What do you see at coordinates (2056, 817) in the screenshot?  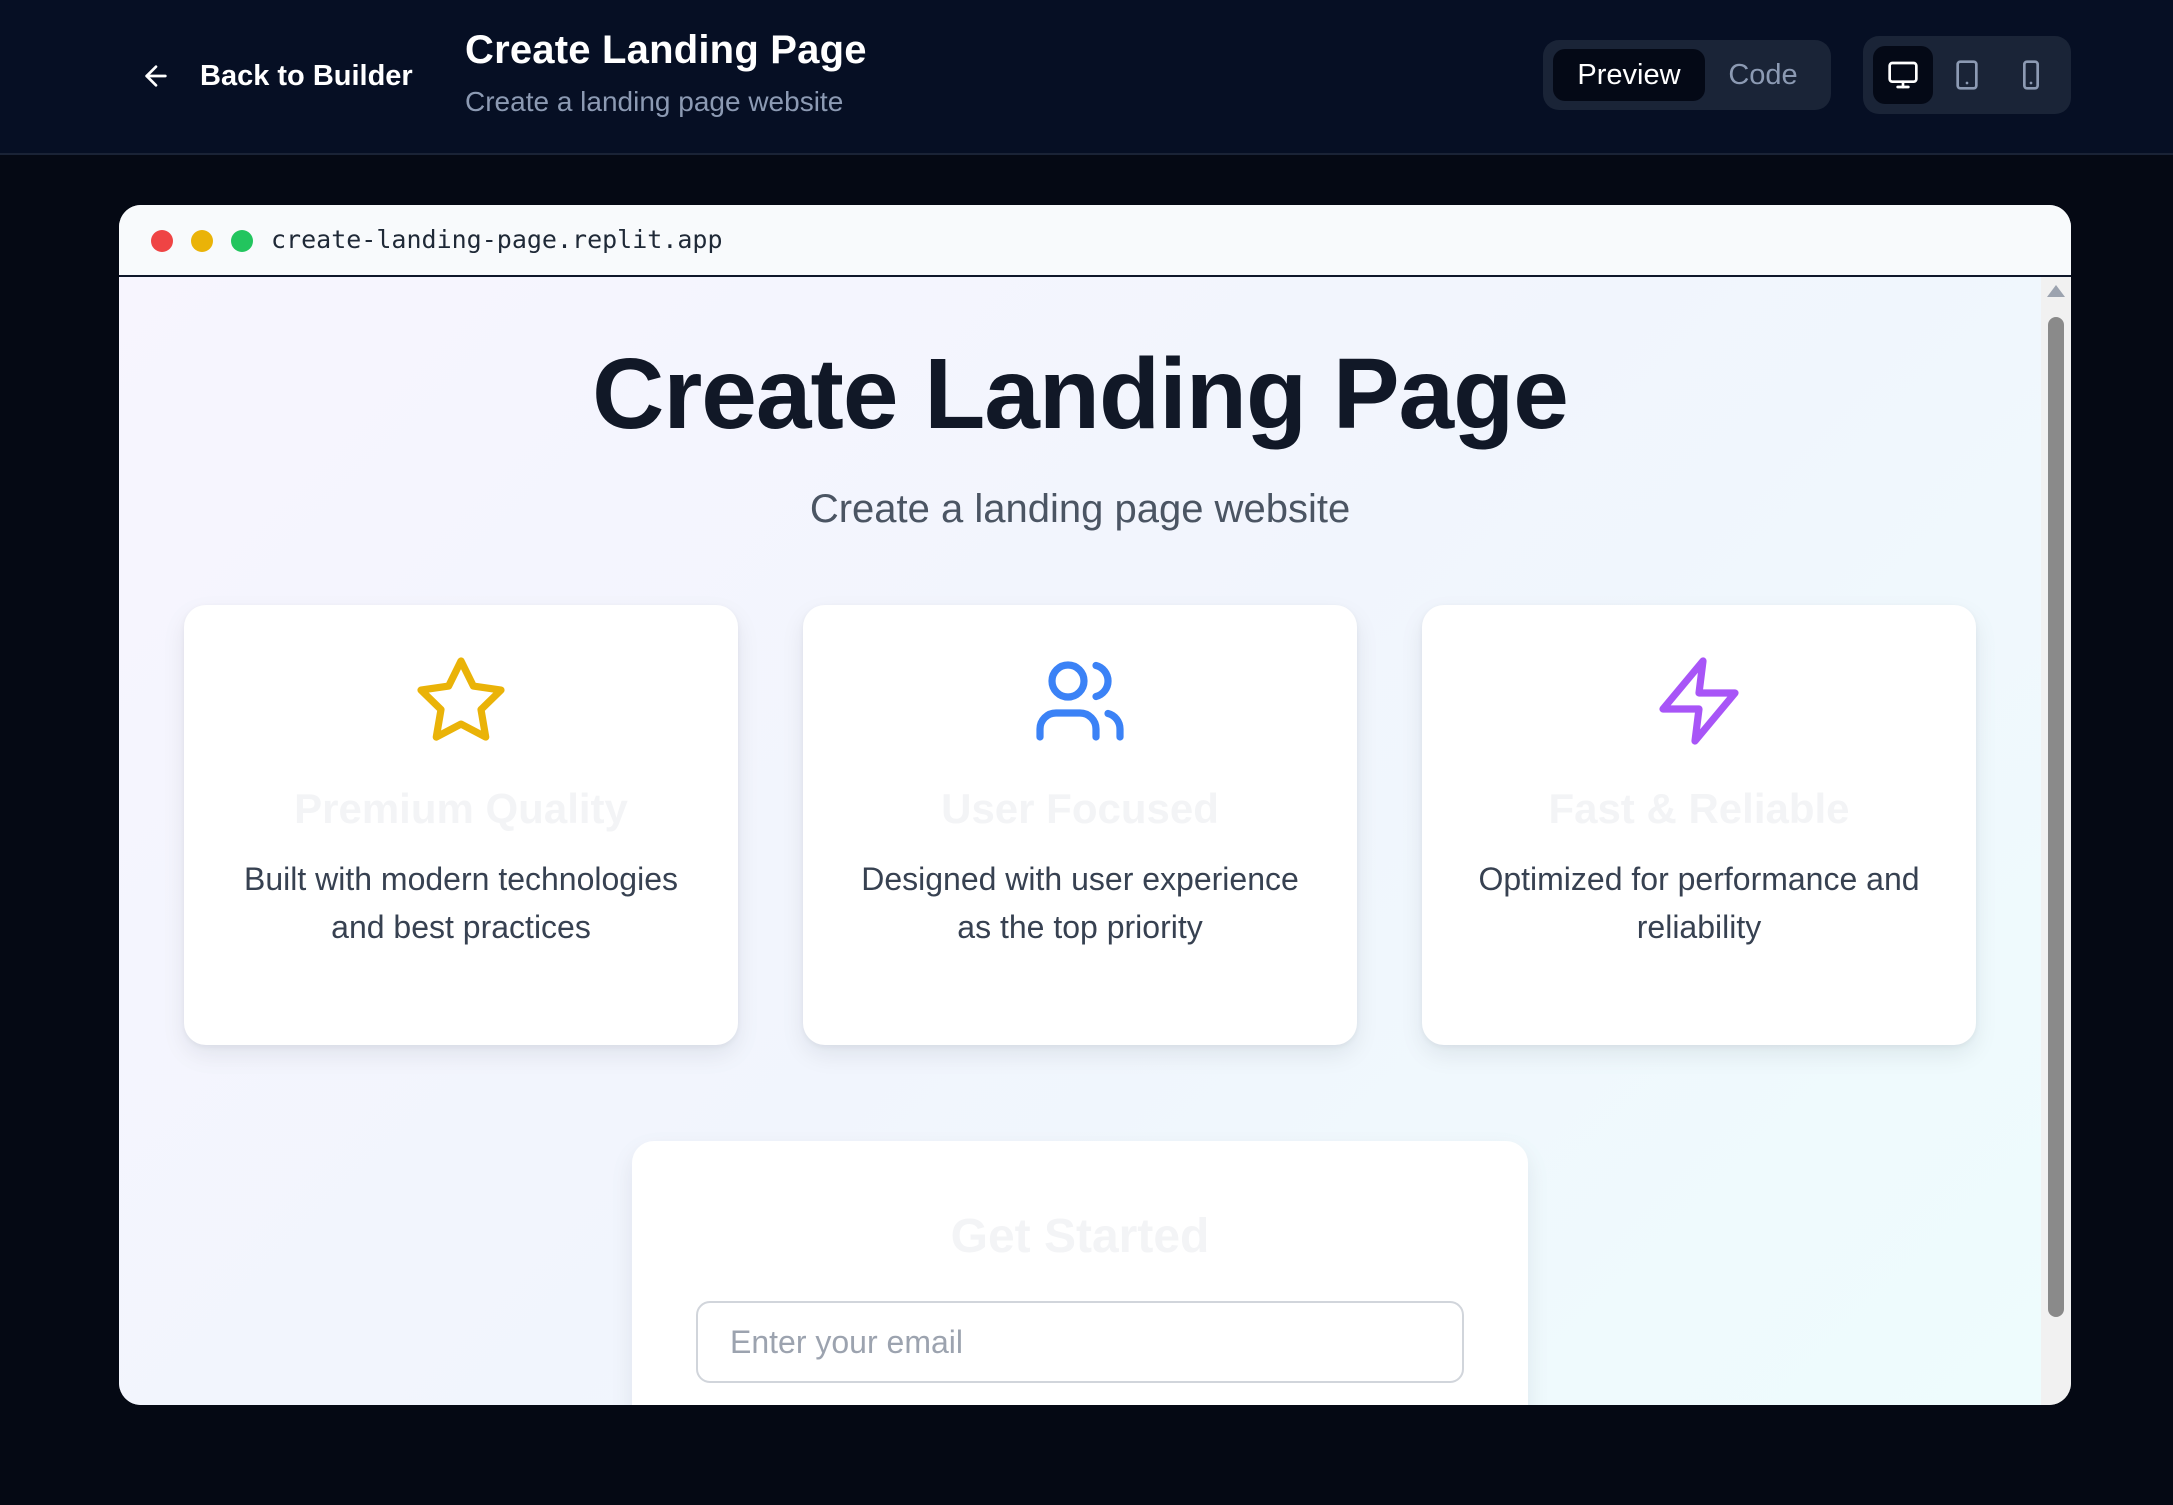 I see `scrollbar-thumb` at bounding box center [2056, 817].